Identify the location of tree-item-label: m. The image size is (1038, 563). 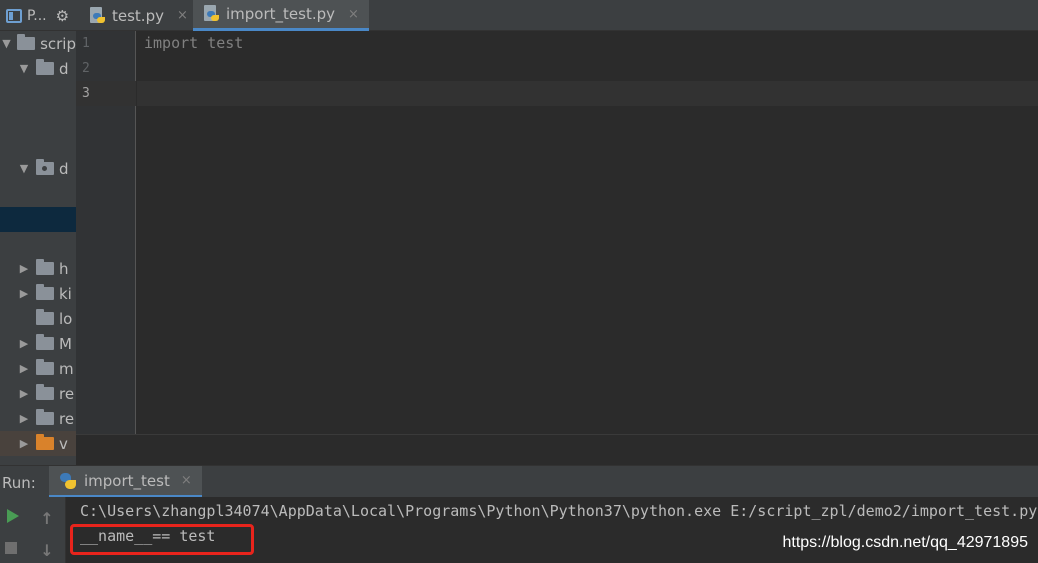
(66, 368).